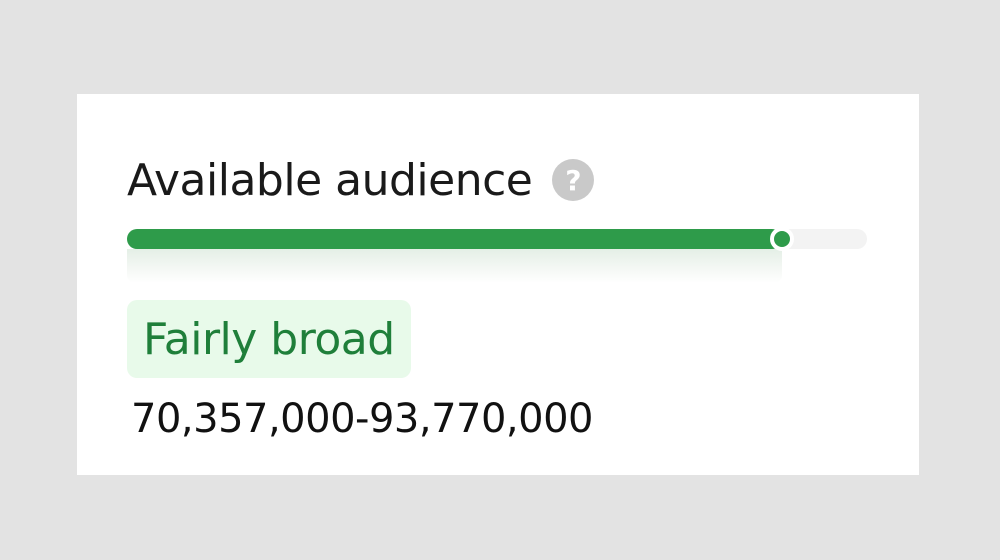 The image size is (1000, 560). I want to click on audience-header: Available audience ?, so click(361, 180).